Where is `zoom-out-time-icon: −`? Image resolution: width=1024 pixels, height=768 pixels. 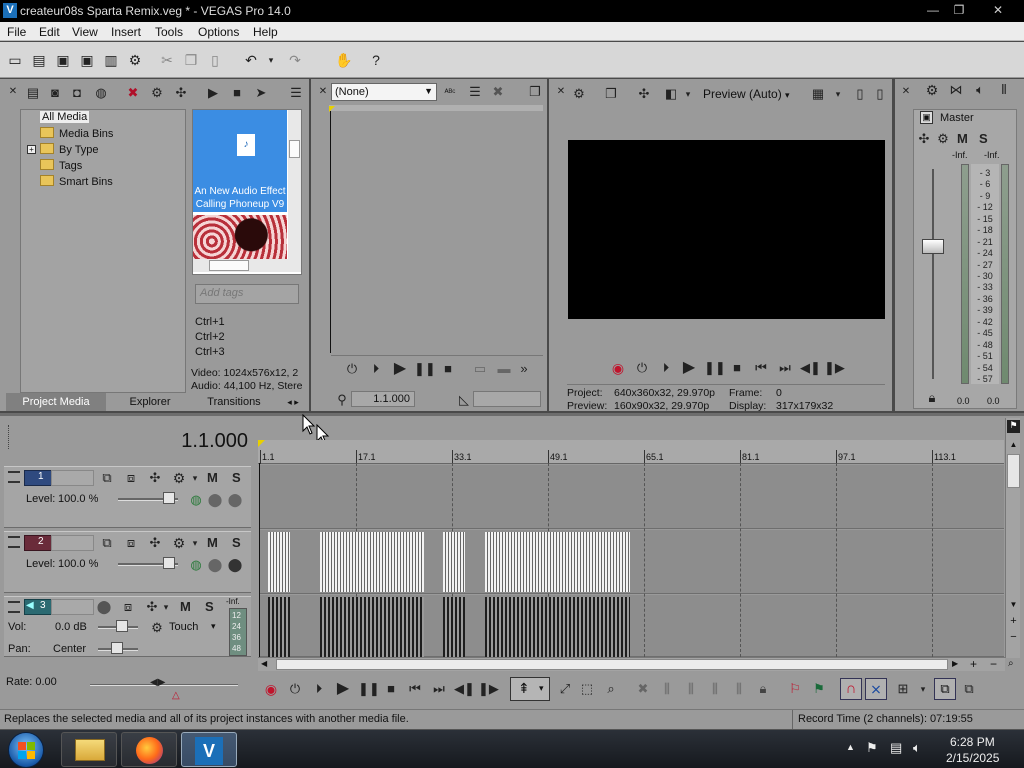
zoom-out-time-icon: − is located at coordinates (993, 664).